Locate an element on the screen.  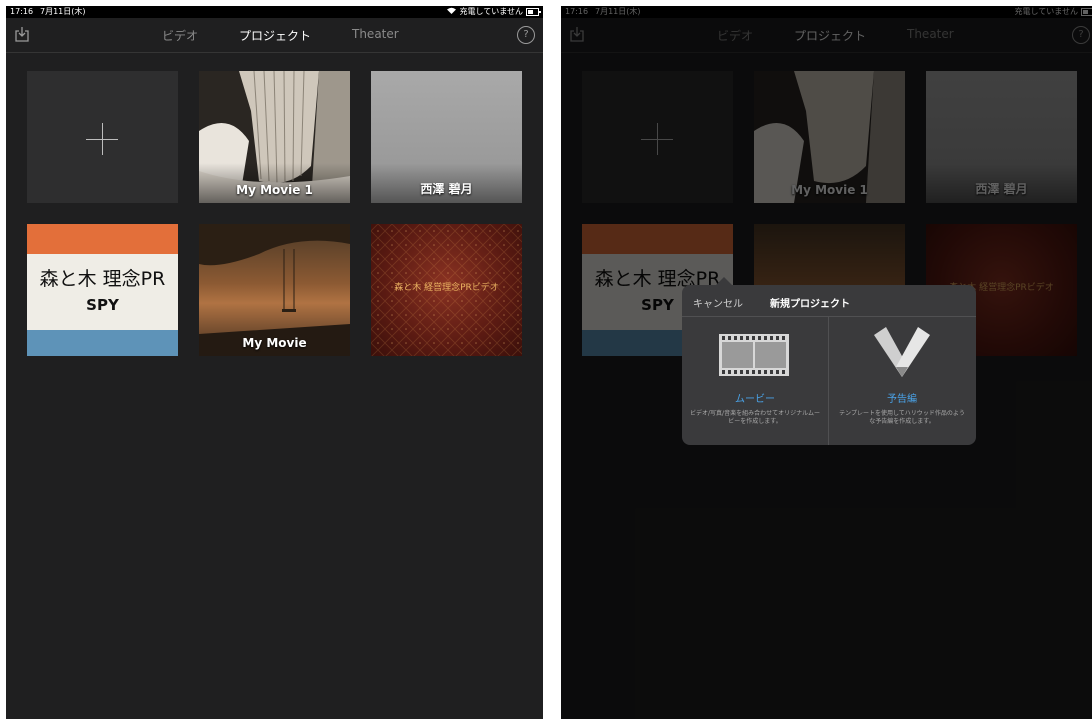
nav-bar: ビデオ プロジェクト Theater ? is located at coordinates (274, 35).